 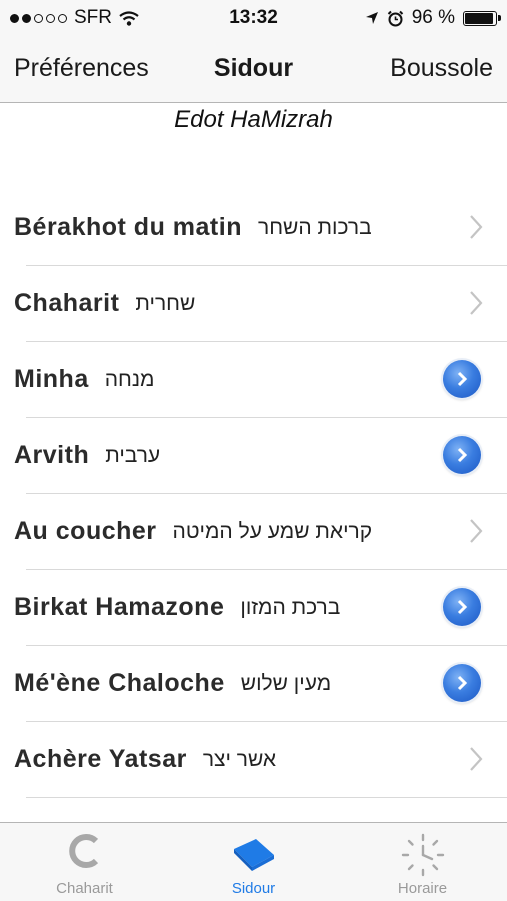 I want to click on compass-button: Boussole, so click(x=441, y=68).